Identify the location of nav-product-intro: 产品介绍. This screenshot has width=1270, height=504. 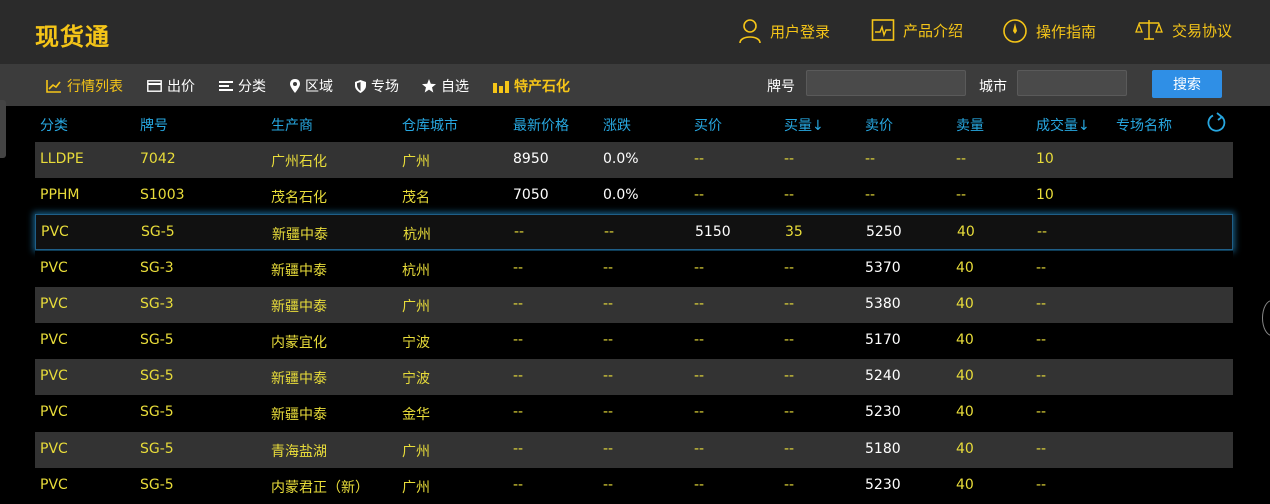
(917, 30).